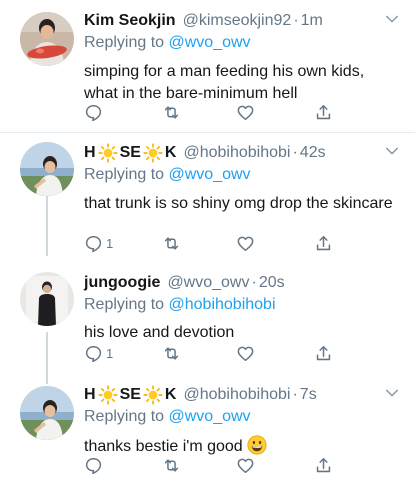 Image resolution: width=415 pixels, height=485 pixels. Describe the element at coordinates (122, 283) in the screenshot. I see `display-name: jungoogie` at that location.